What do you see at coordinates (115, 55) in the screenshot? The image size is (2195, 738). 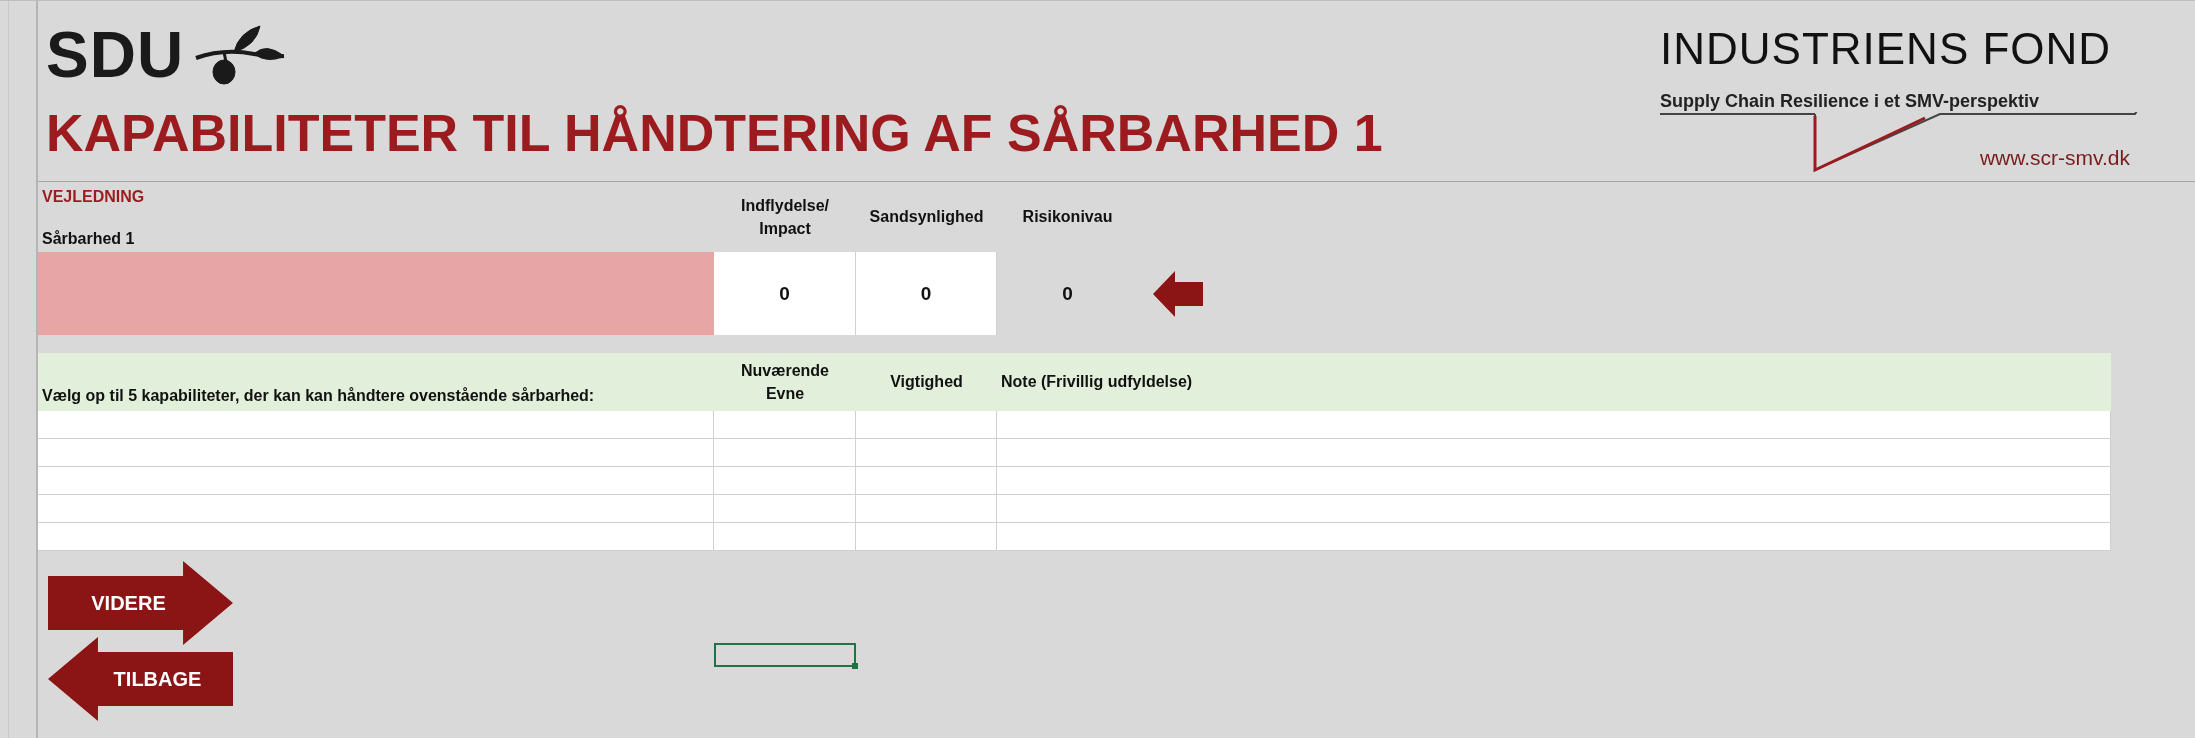 I see `sdu-logo-text: SDU` at bounding box center [115, 55].